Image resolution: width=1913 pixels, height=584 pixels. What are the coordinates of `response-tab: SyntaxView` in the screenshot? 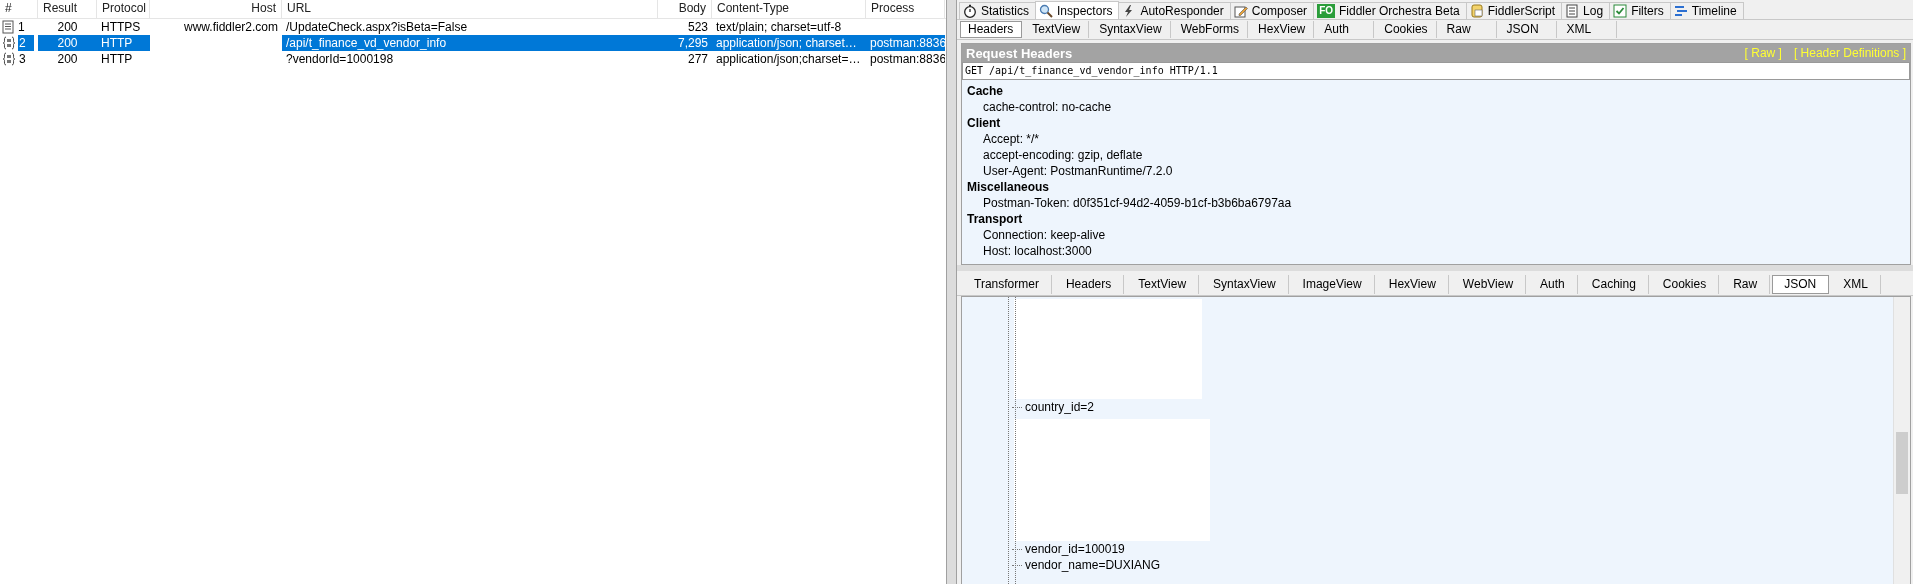 It's located at (1245, 284).